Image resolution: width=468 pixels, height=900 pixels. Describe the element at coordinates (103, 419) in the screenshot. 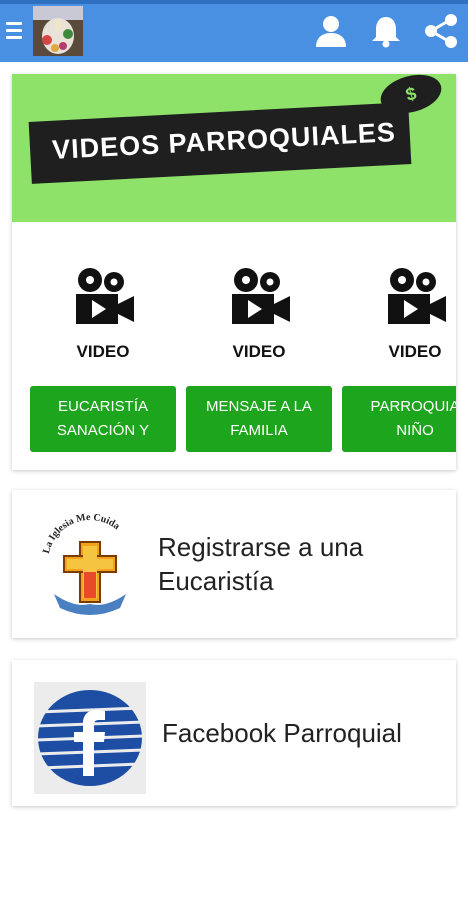

I see `video-button-eucaristia: EUCARISTÍA SANACIÓN Y` at that location.